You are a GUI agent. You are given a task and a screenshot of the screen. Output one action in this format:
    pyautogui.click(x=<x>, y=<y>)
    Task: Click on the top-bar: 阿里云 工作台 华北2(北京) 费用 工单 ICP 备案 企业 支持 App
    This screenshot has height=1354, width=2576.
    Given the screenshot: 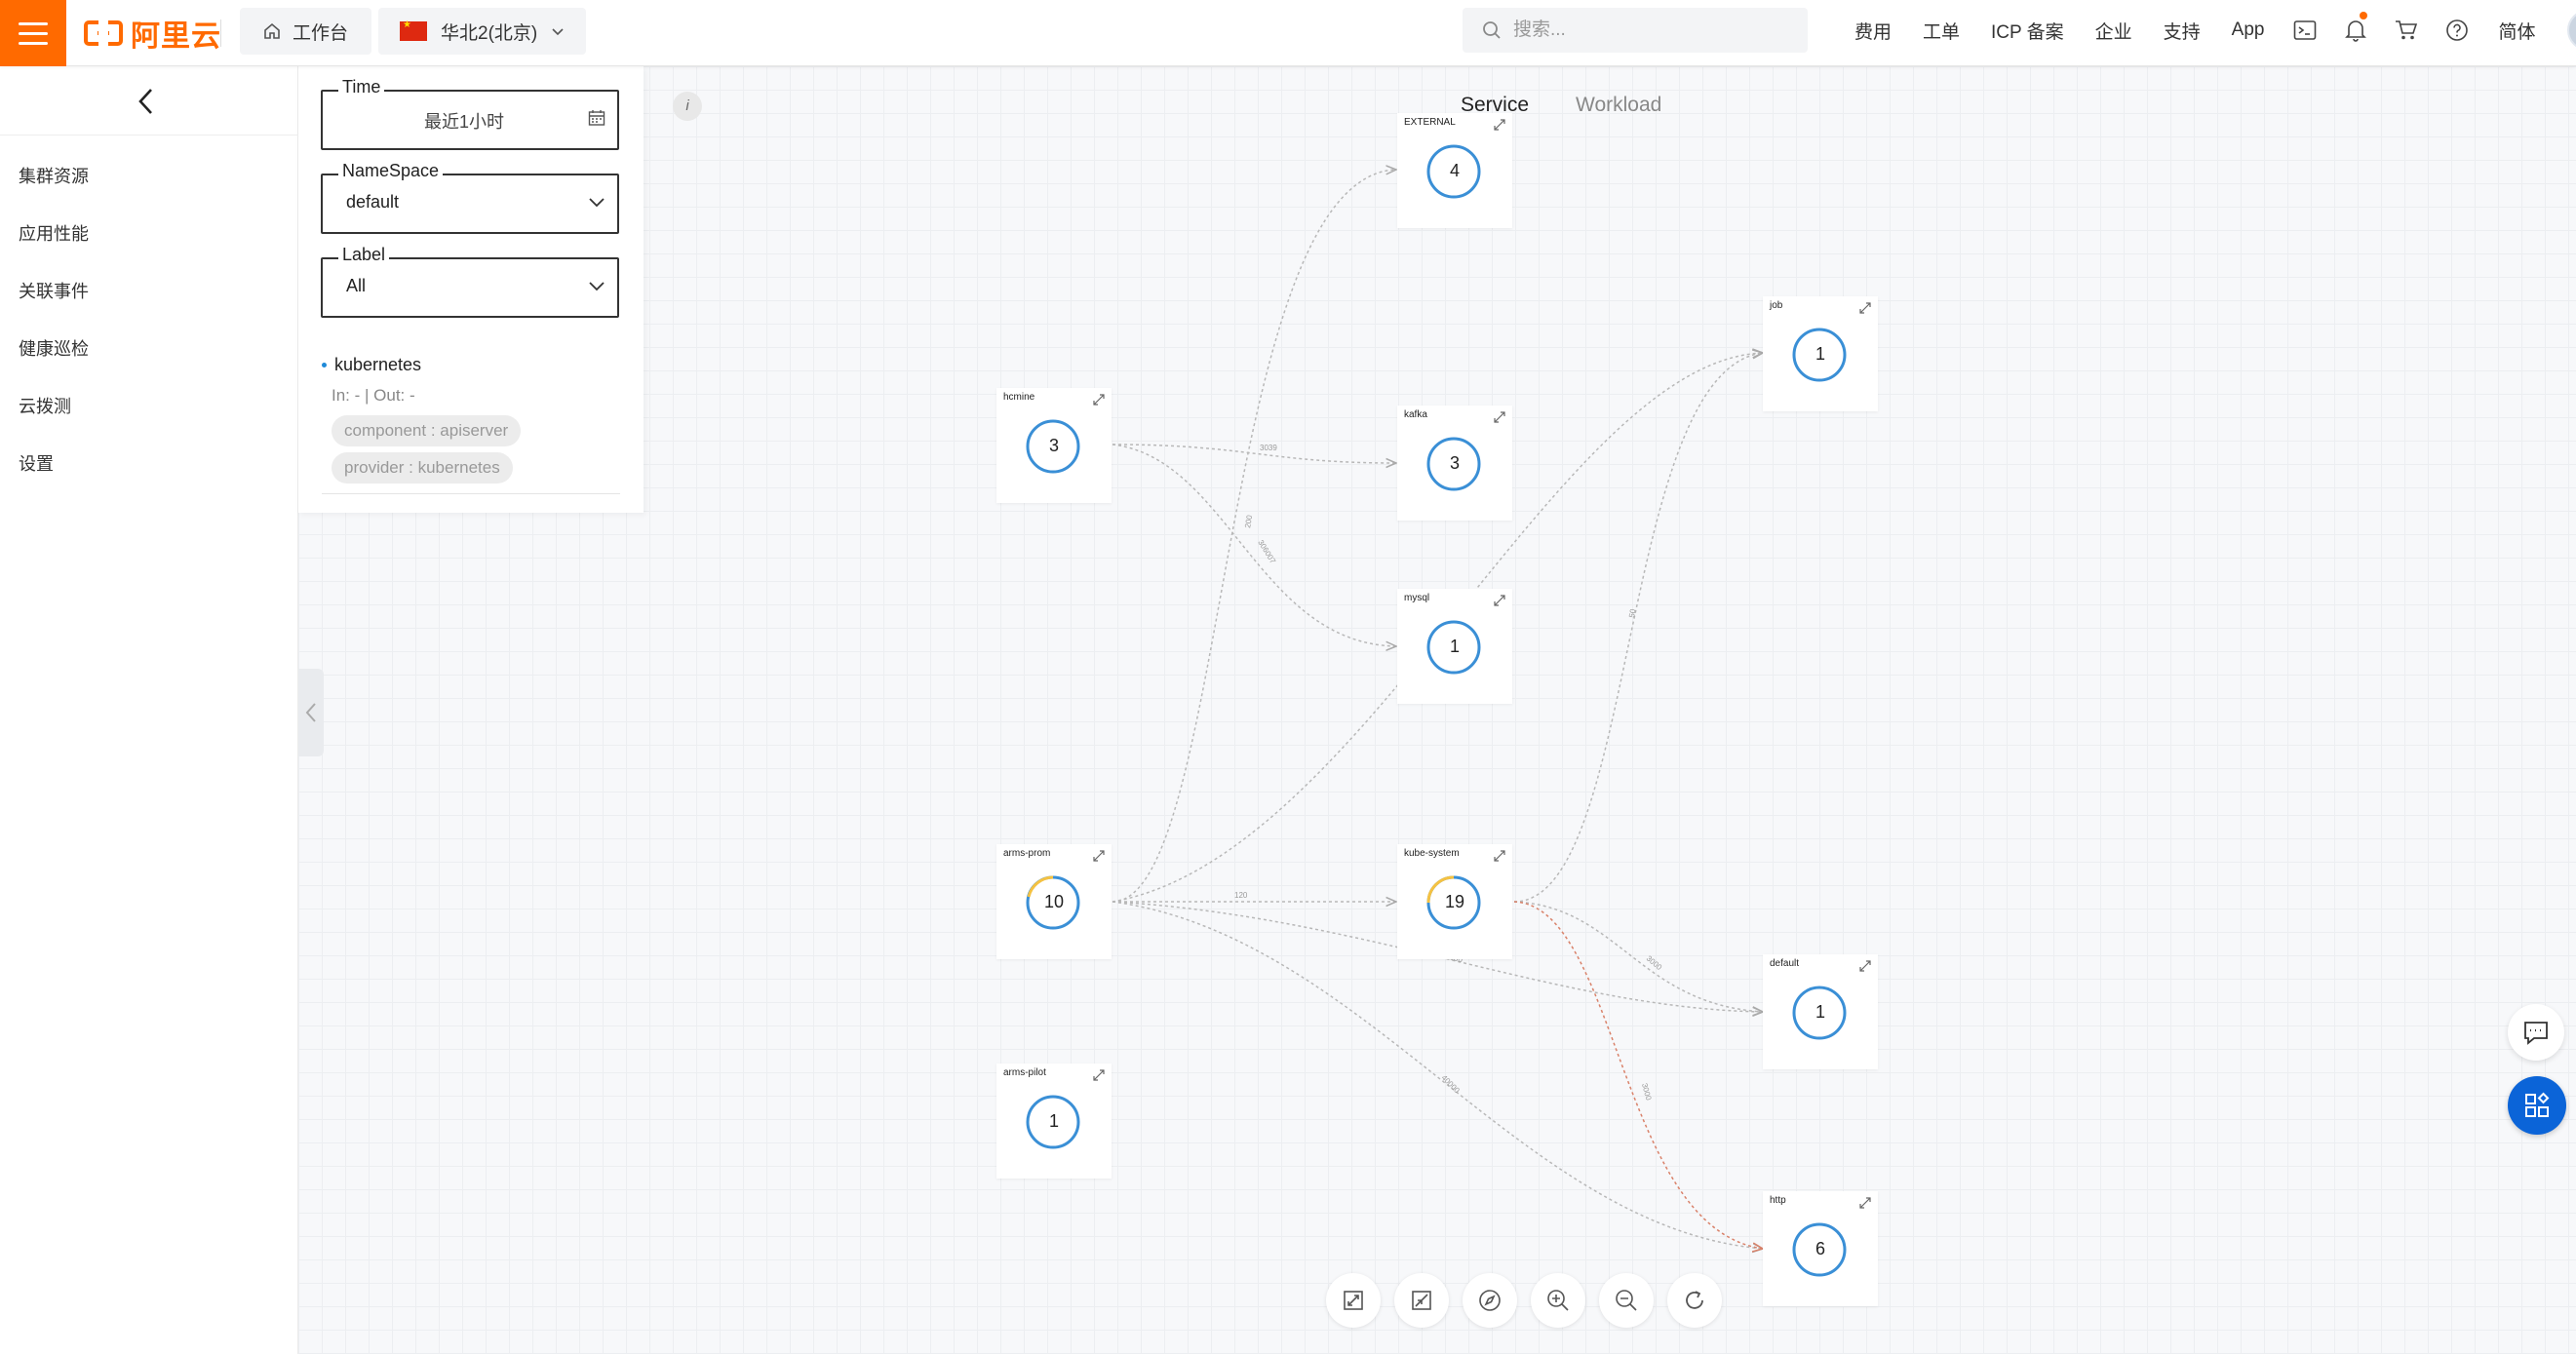 What is the action you would take?
    pyautogui.click(x=1288, y=33)
    